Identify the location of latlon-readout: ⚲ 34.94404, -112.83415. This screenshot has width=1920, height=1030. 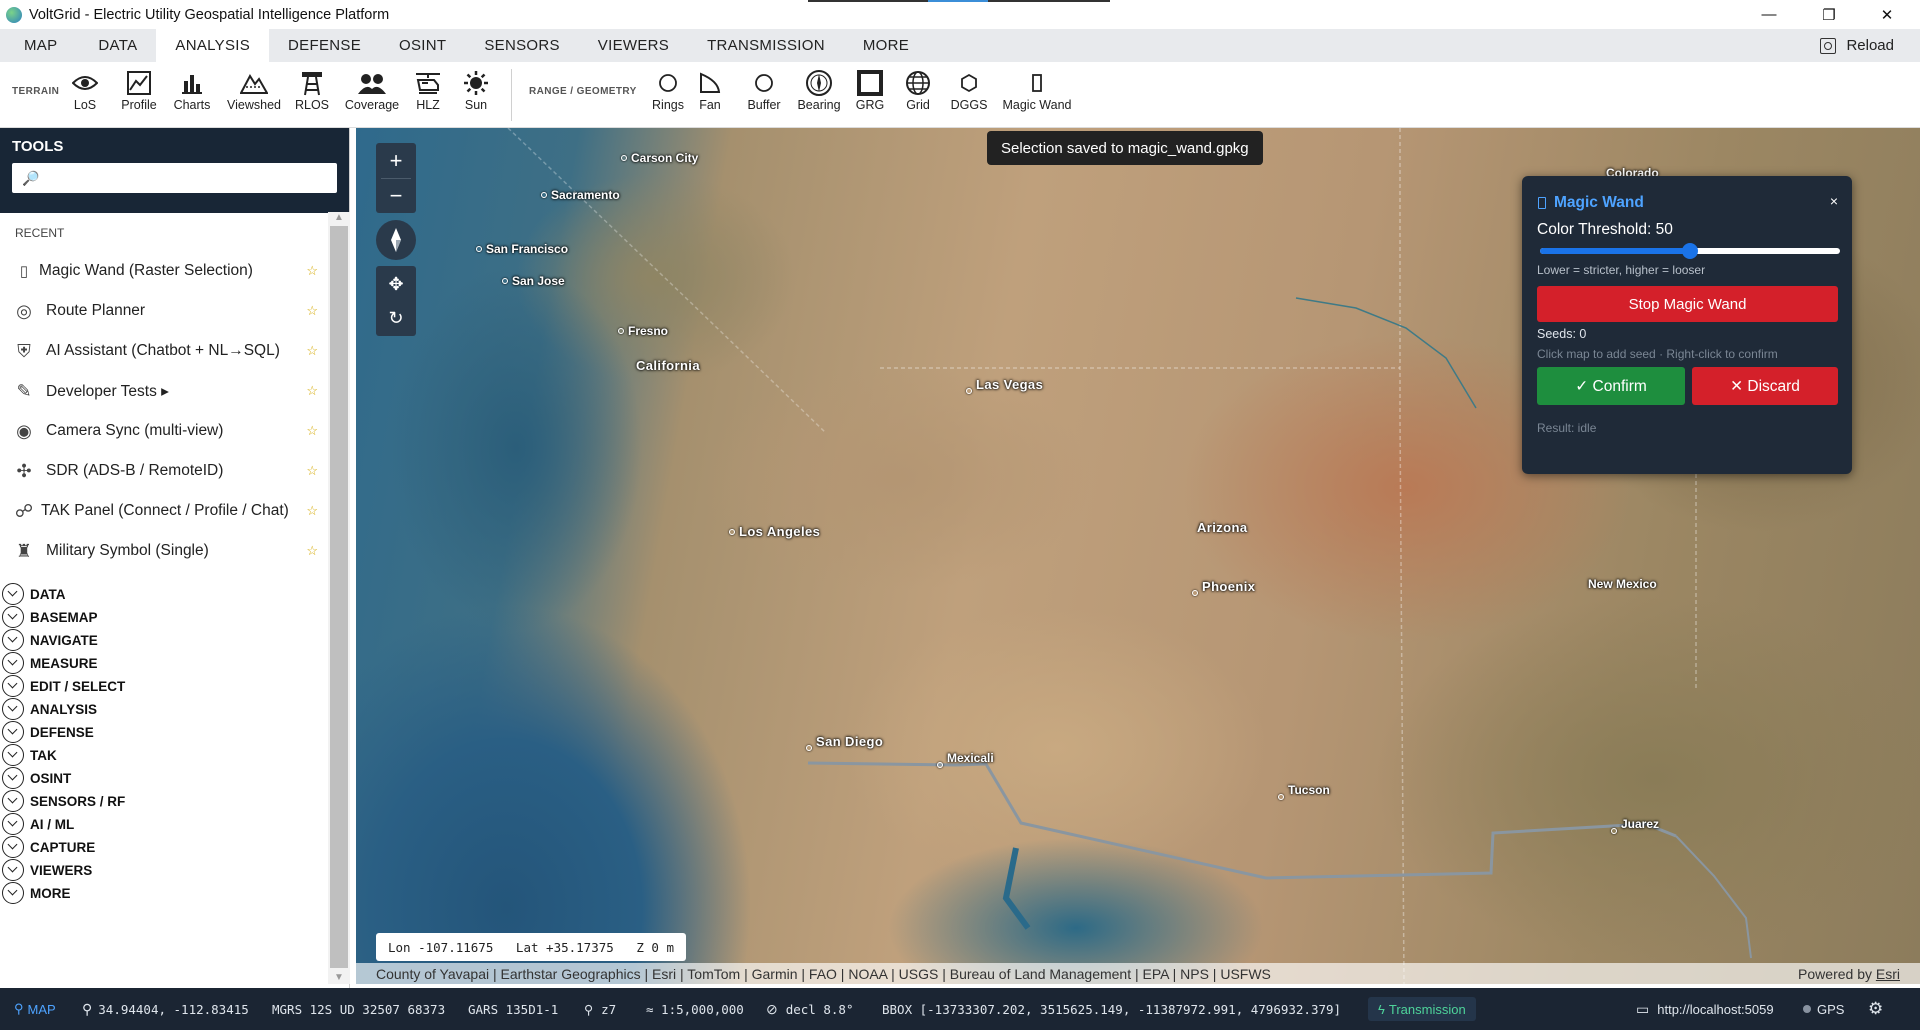
(165, 1008).